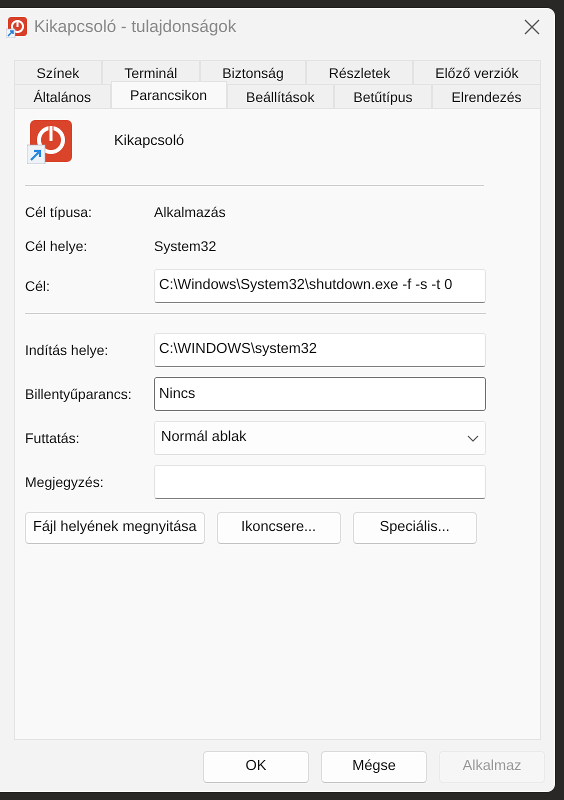  I want to click on field-label: Cél helye:, so click(56, 246).